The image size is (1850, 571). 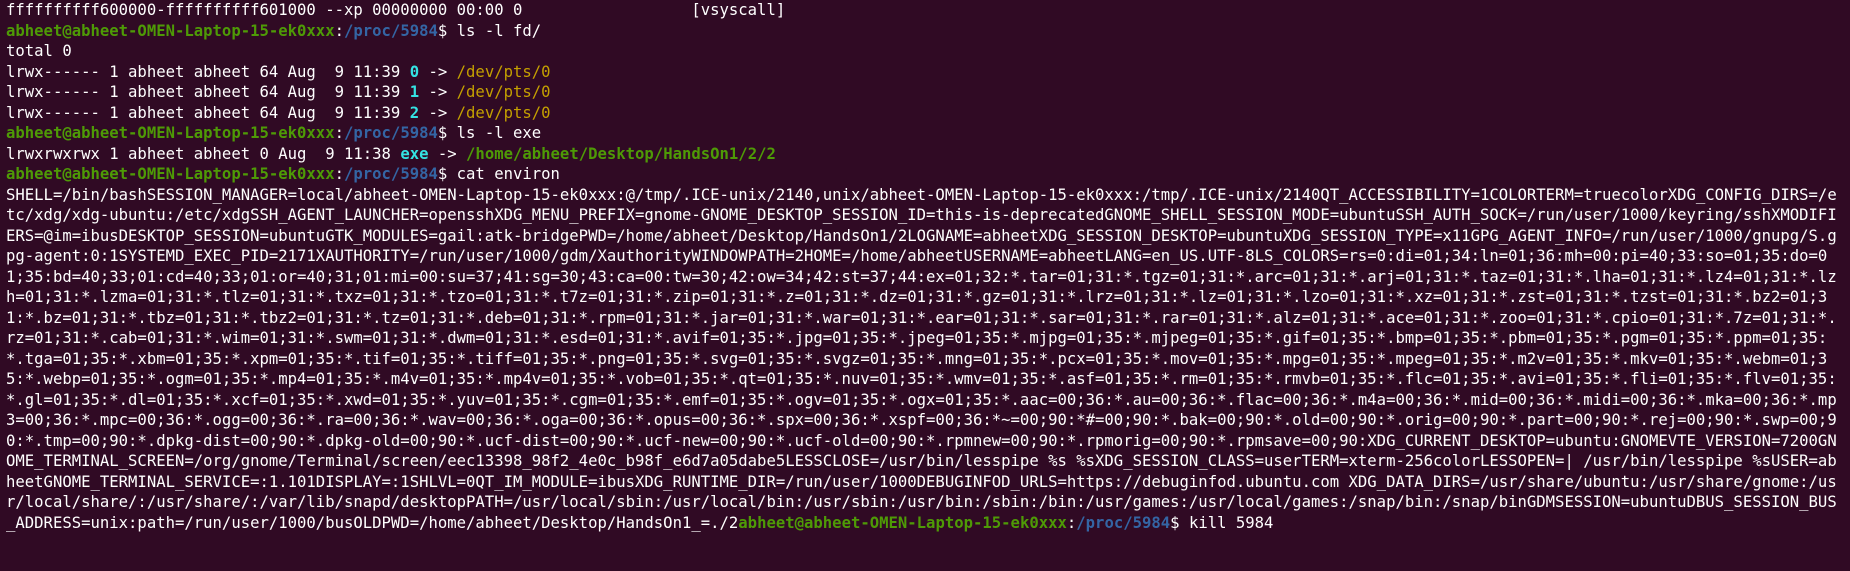 What do you see at coordinates (414, 71) in the screenshot?
I see `fd-number: 0` at bounding box center [414, 71].